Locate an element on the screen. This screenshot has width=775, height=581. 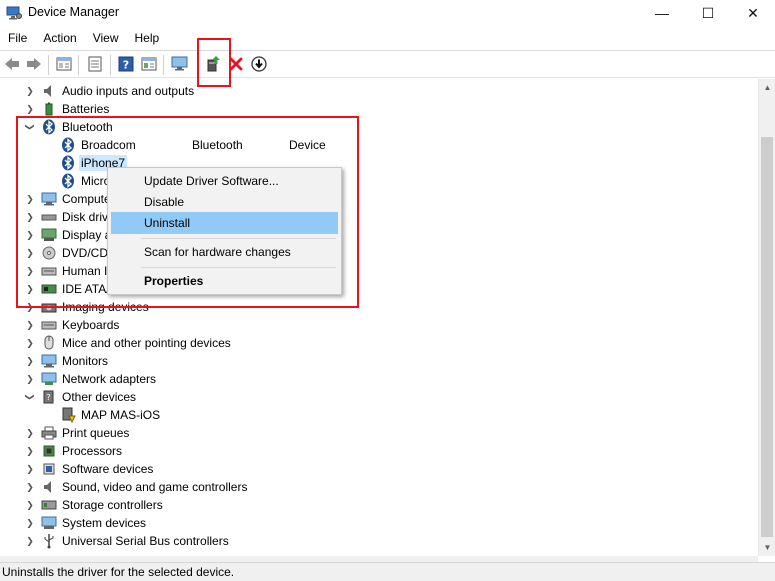
tree-item-print-queues: ❯ Print queues is located at coordinates (200, 433).